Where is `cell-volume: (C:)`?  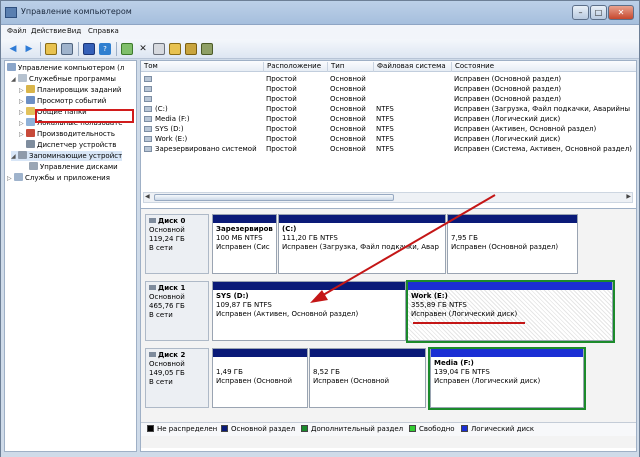
cell-volume: (C:) is located at coordinates (161, 109).